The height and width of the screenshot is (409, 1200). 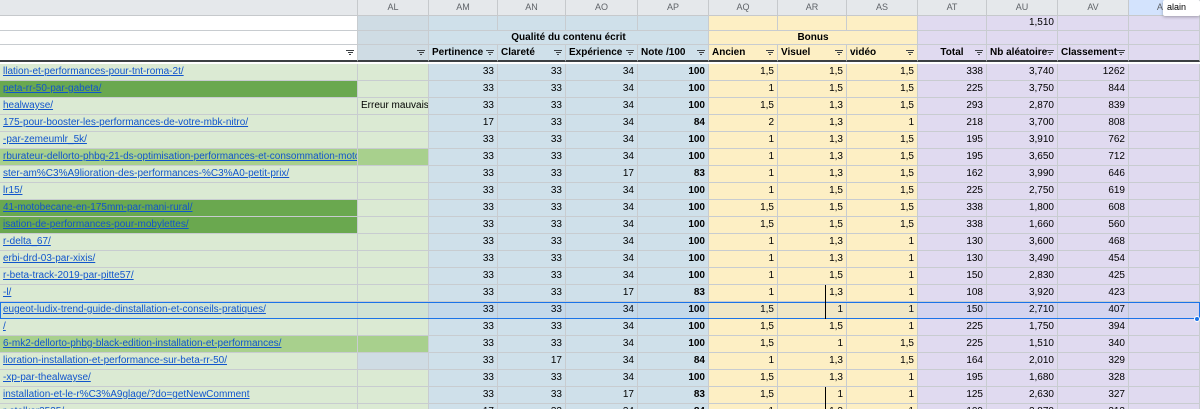 I want to click on column-header: AU, so click(x=1022, y=8).